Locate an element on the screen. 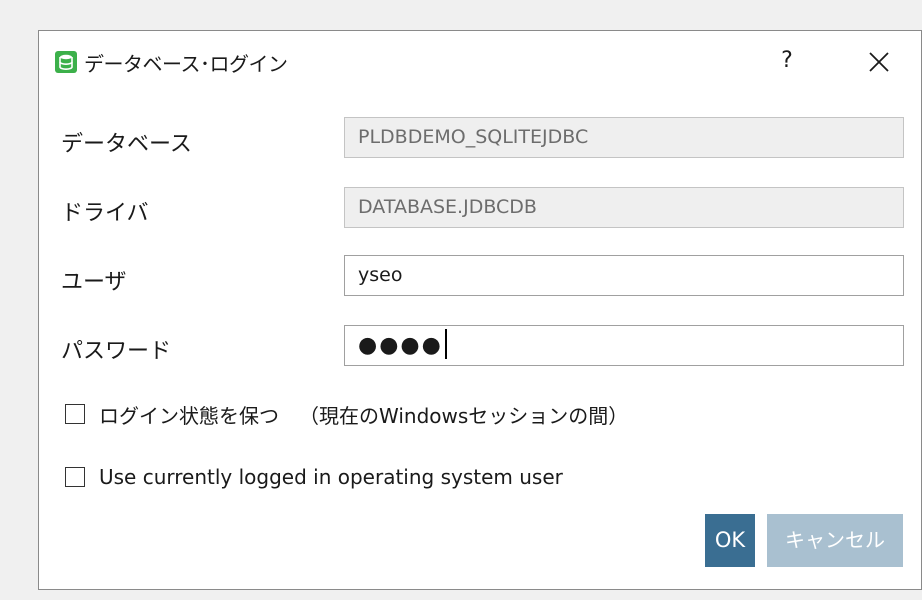 Image resolution: width=922 pixels, height=600 pixels. database-label: データベース is located at coordinates (126, 144).